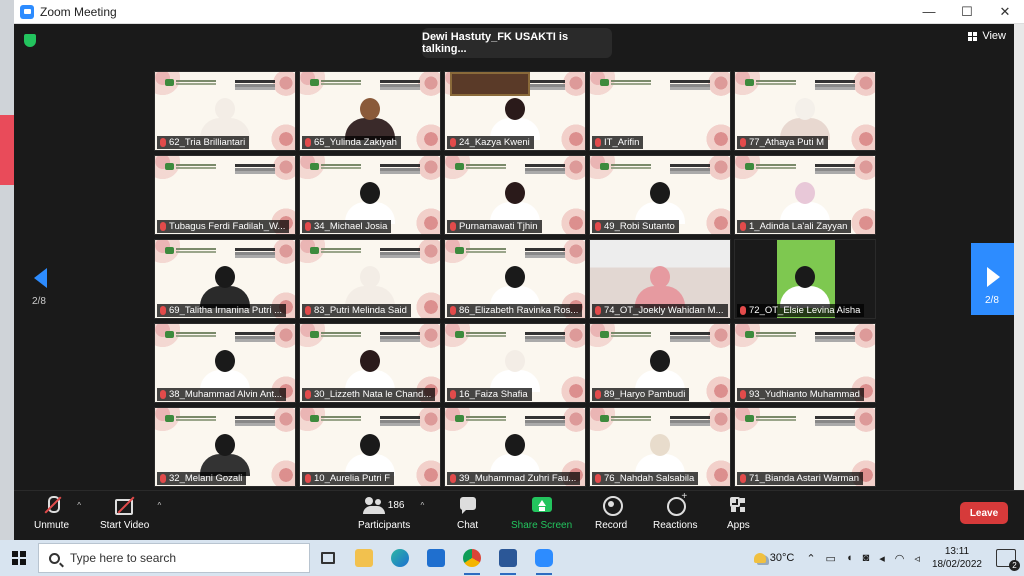 The image size is (1024, 576). Describe the element at coordinates (849, 558) in the screenshot. I see `microphone-icon: ◖` at that location.